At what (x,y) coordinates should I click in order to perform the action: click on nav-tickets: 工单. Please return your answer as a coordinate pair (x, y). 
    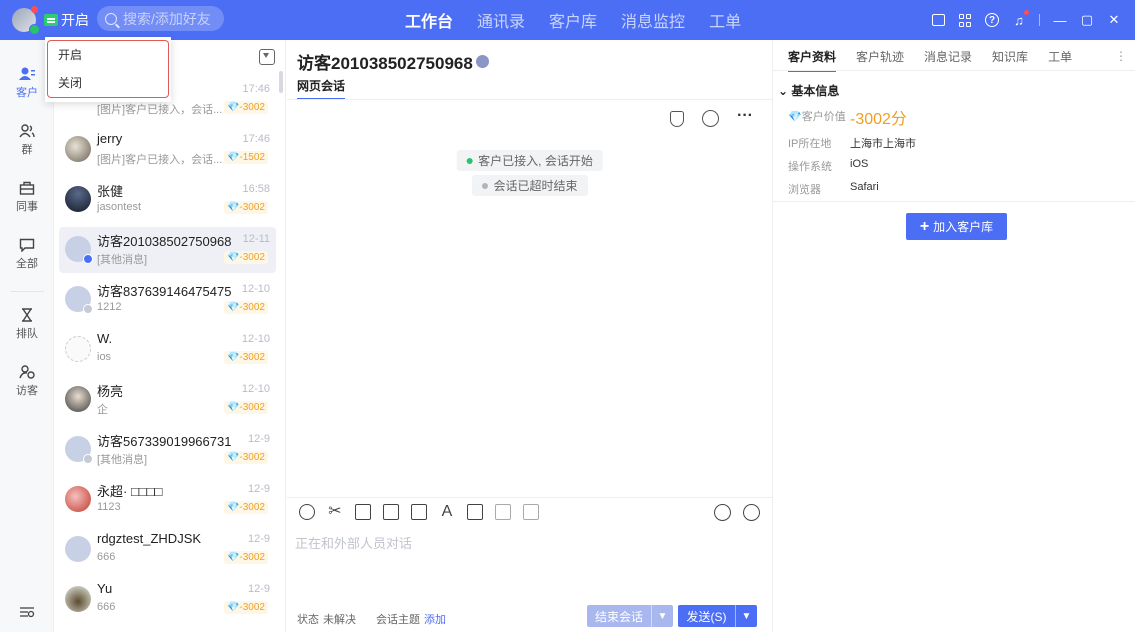
    Looking at the image, I should click on (725, 20).